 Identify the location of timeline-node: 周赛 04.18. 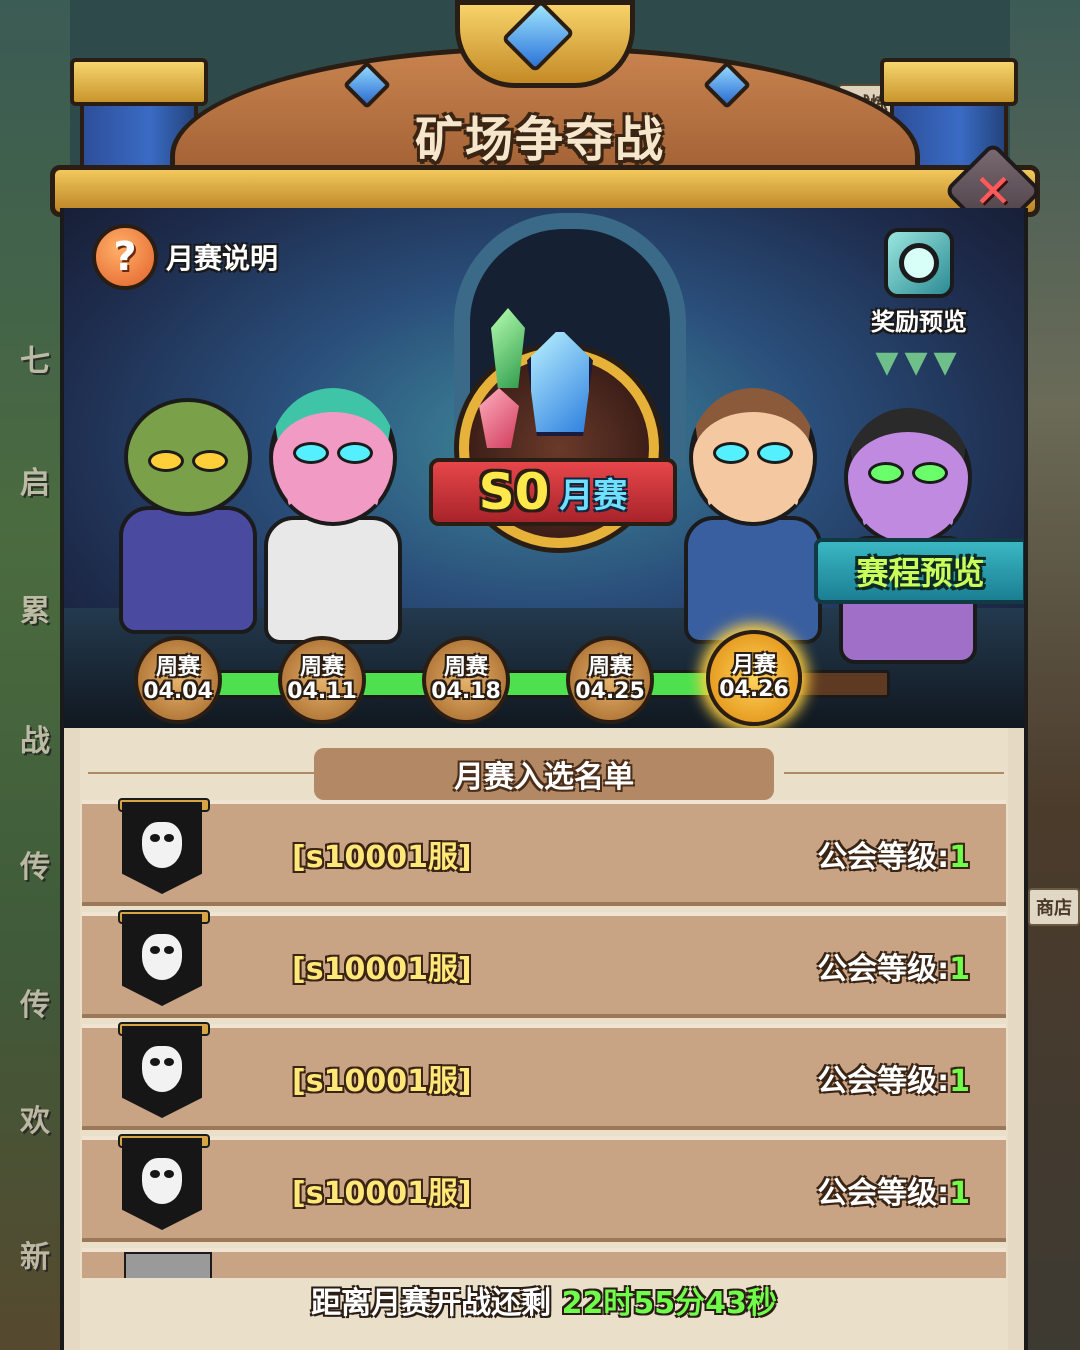
(466, 680).